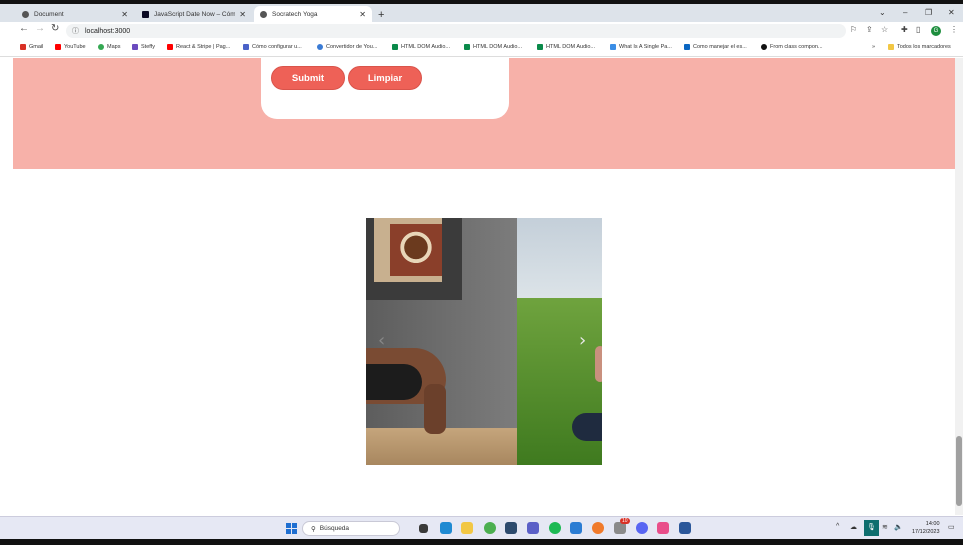 The image size is (963, 545). Describe the element at coordinates (263, 14) in the screenshot. I see `globe-icon` at that location.